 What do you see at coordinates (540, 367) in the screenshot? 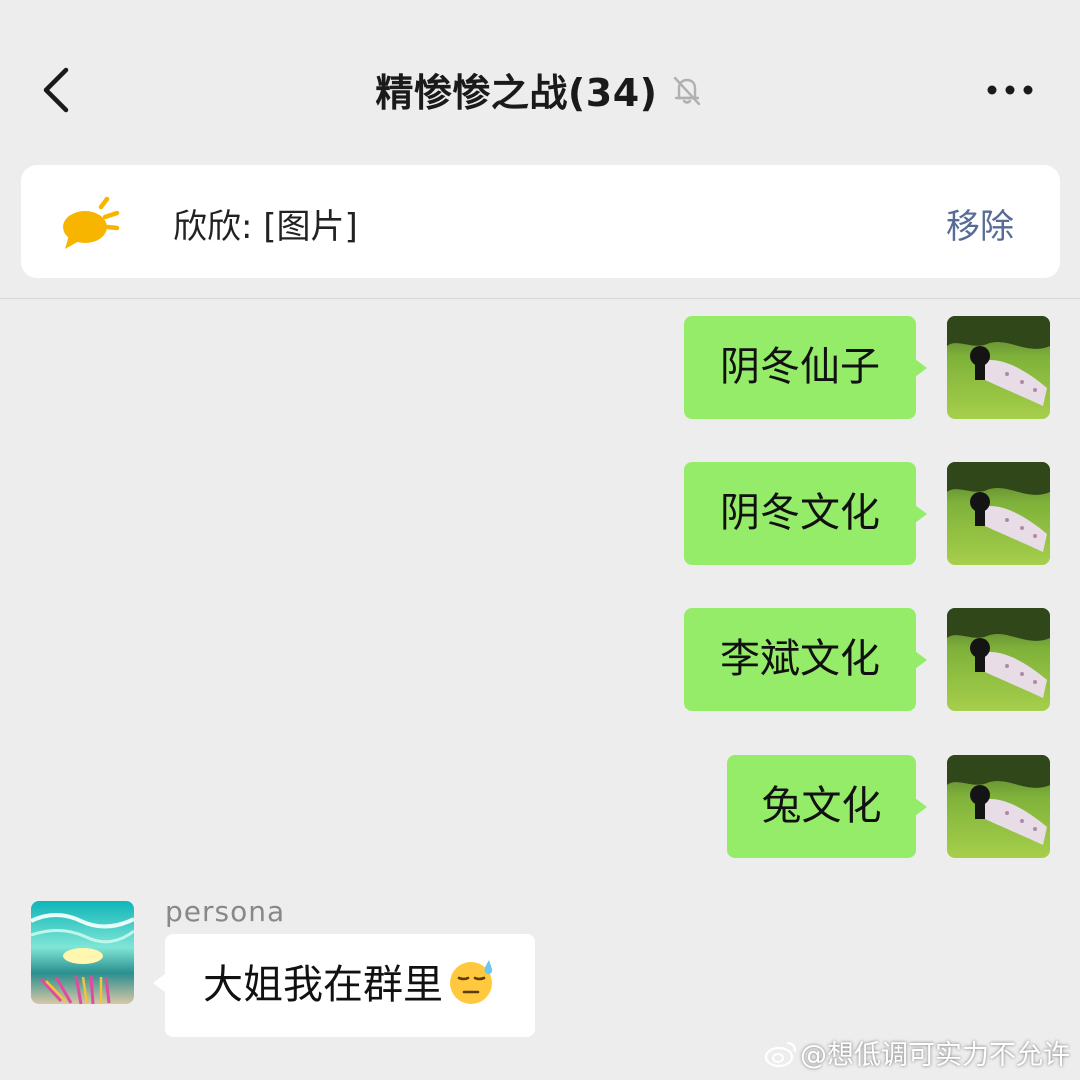
I see `message-row: 阴冬仙子` at bounding box center [540, 367].